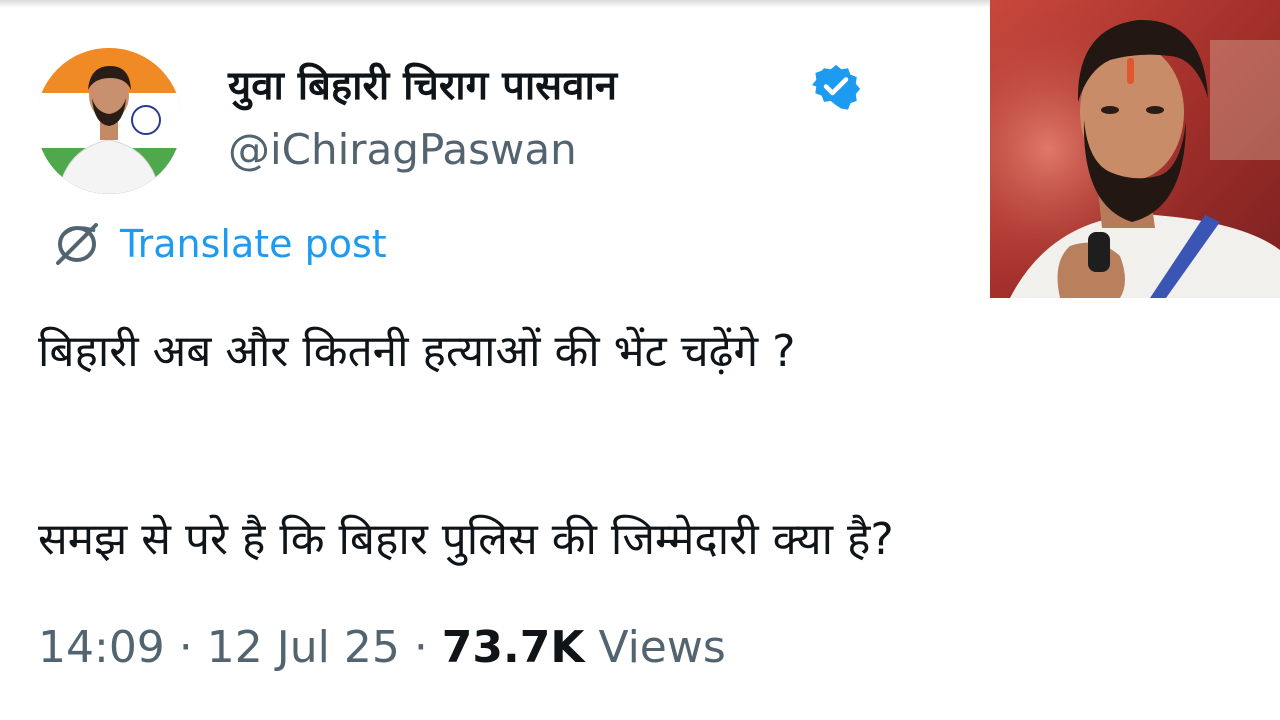 The height and width of the screenshot is (720, 1280). What do you see at coordinates (495, 4) in the screenshot?
I see `top-divider` at bounding box center [495, 4].